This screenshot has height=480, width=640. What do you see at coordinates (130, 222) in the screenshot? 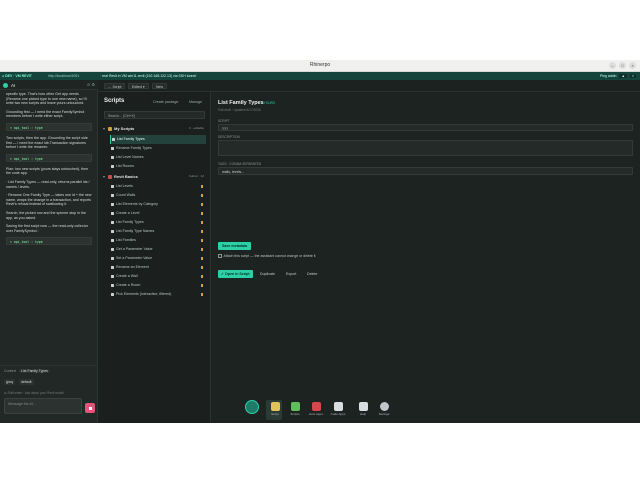
I see `script-item-label: List Family Types` at bounding box center [130, 222].